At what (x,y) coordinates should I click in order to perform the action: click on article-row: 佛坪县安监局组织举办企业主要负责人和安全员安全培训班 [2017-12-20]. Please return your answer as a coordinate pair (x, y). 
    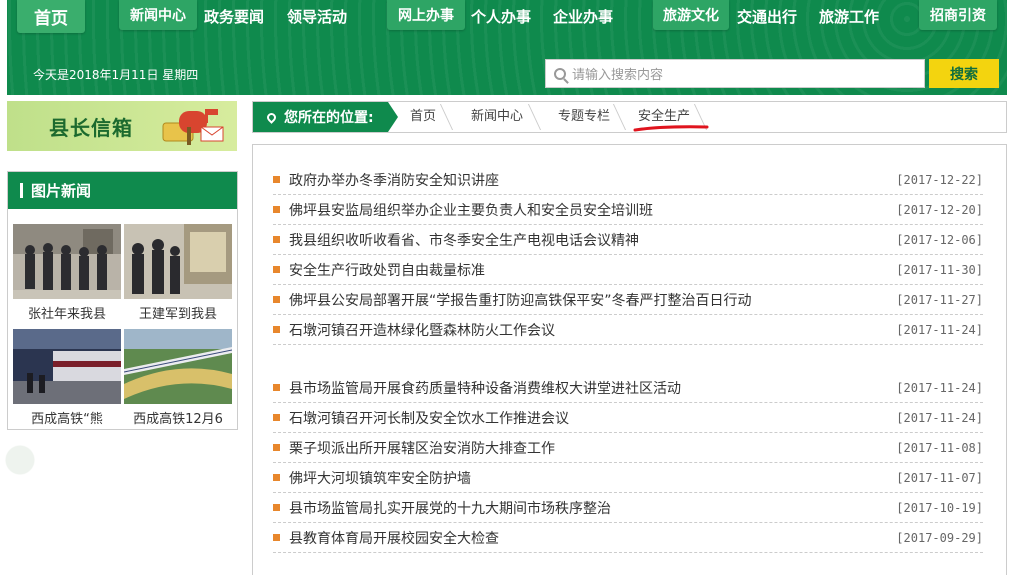
    Looking at the image, I should click on (628, 210).